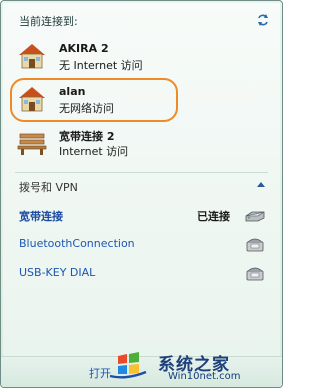 The image size is (320, 388). I want to click on dialup-item-bluetooth: BluetoothConnection, so click(143, 246).